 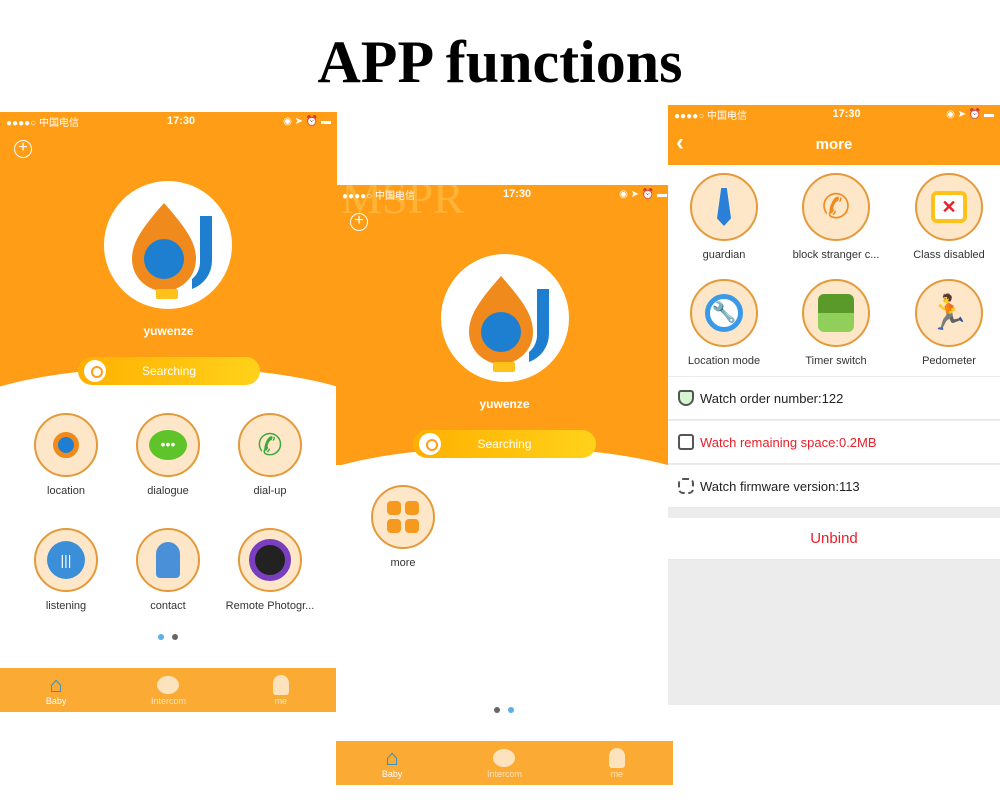 What do you see at coordinates (834, 486) in the screenshot?
I see `firmware-version-row: Watch firmware version:113` at bounding box center [834, 486].